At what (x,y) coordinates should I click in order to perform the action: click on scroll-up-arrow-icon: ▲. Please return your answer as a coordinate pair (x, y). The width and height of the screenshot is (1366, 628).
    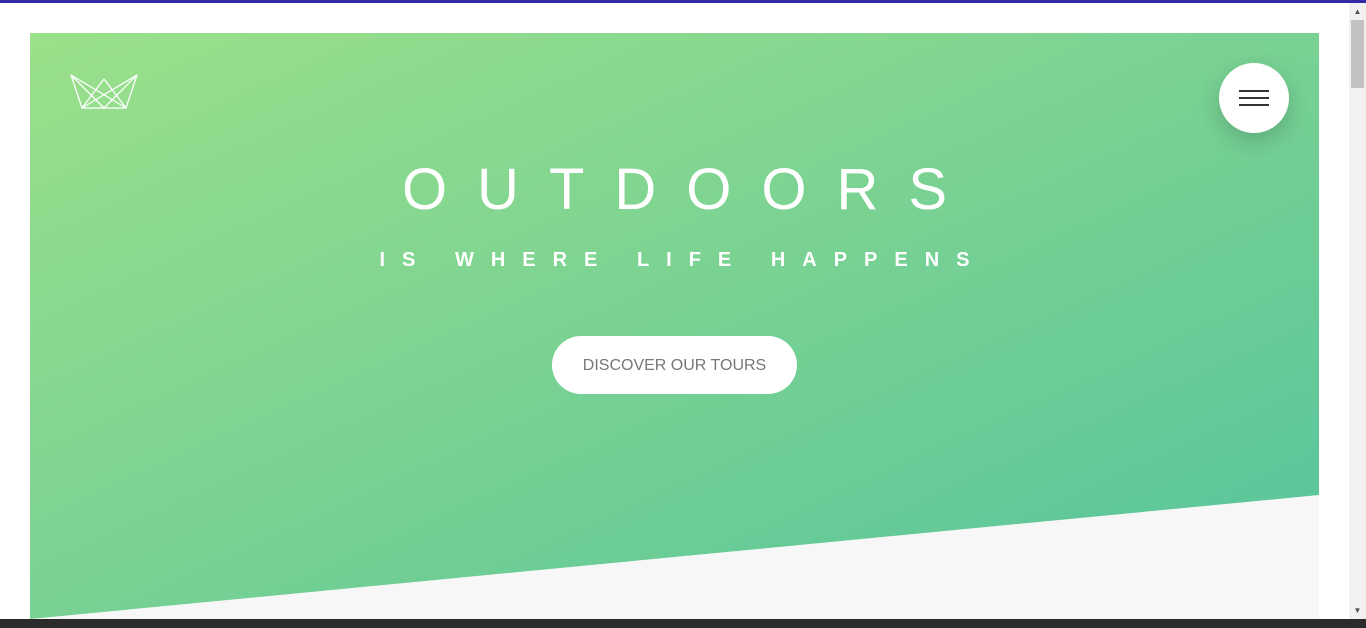
    Looking at the image, I should click on (1357, 11).